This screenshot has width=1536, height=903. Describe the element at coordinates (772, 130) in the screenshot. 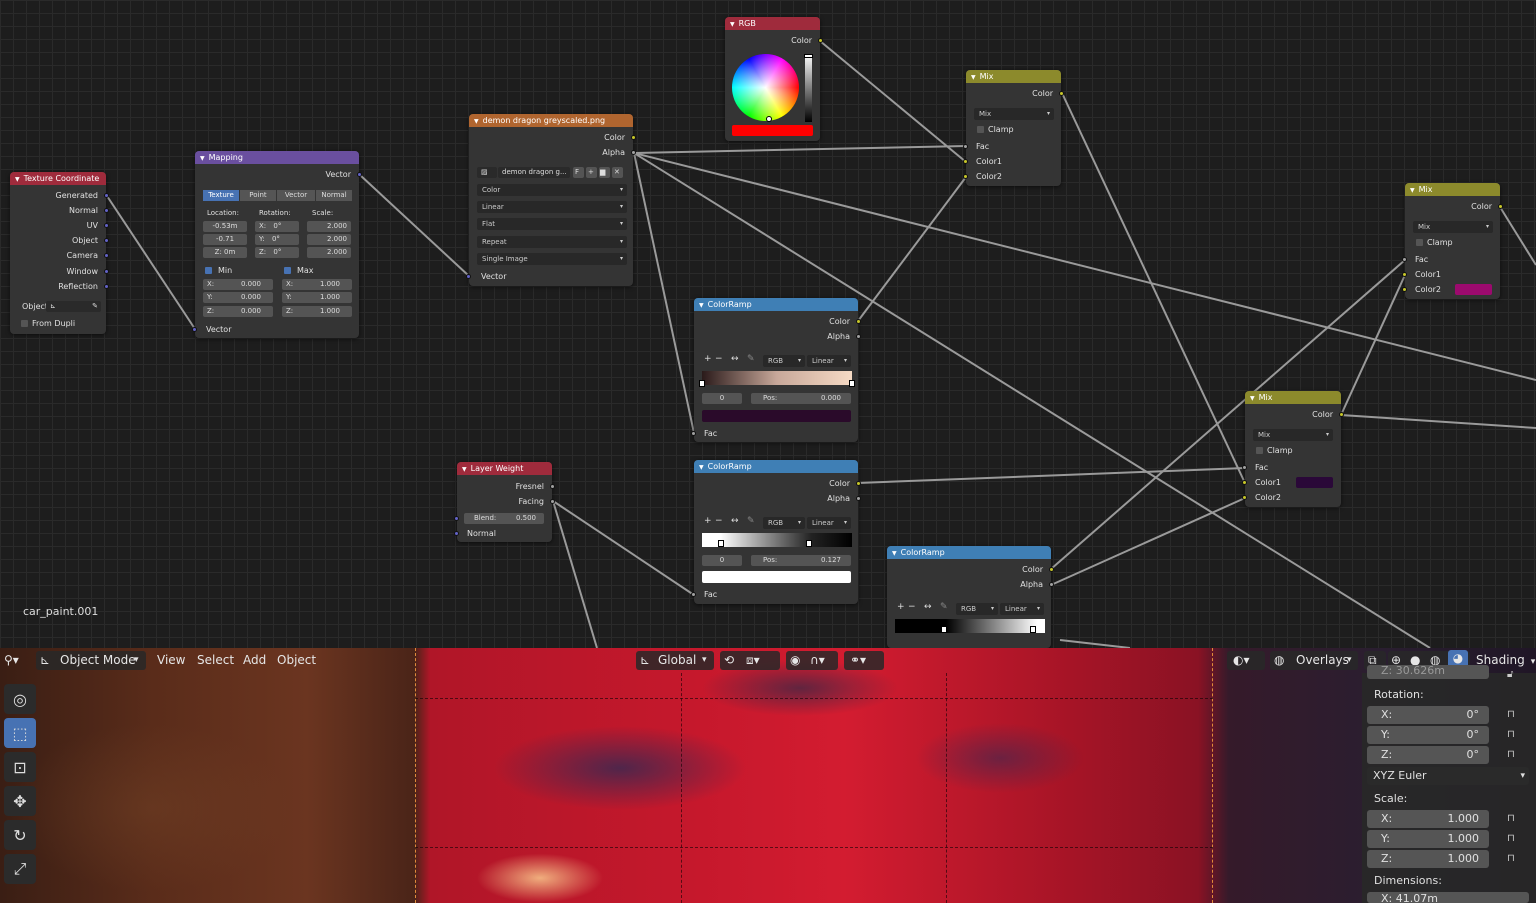

I see `color-swatch` at that location.